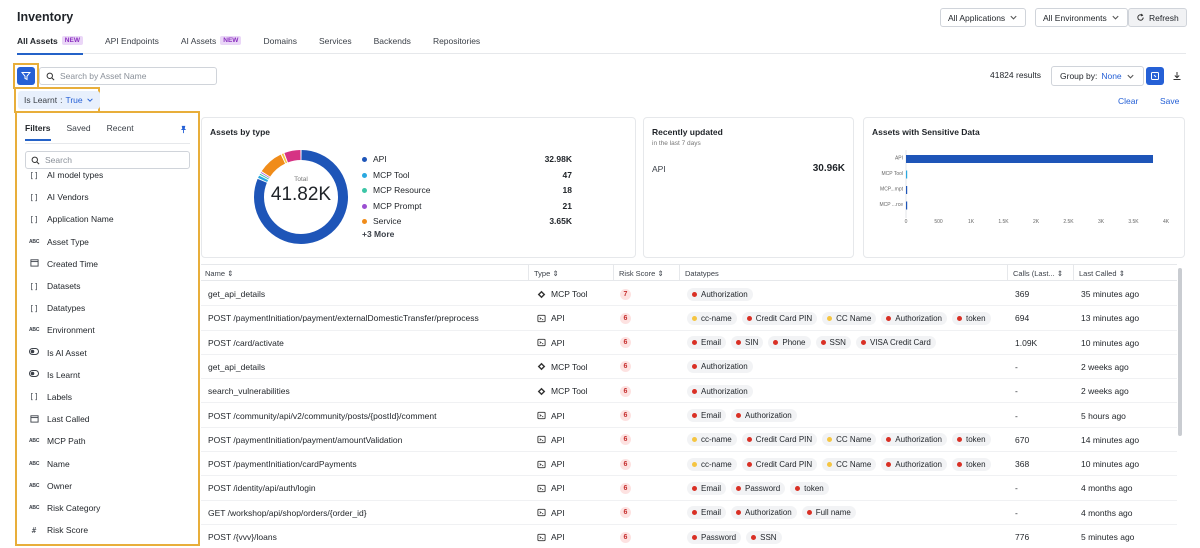 The height and width of the screenshot is (548, 1200). What do you see at coordinates (50, 43) in the screenshot?
I see `tab-all-assets: All Assets NEW` at bounding box center [50, 43].